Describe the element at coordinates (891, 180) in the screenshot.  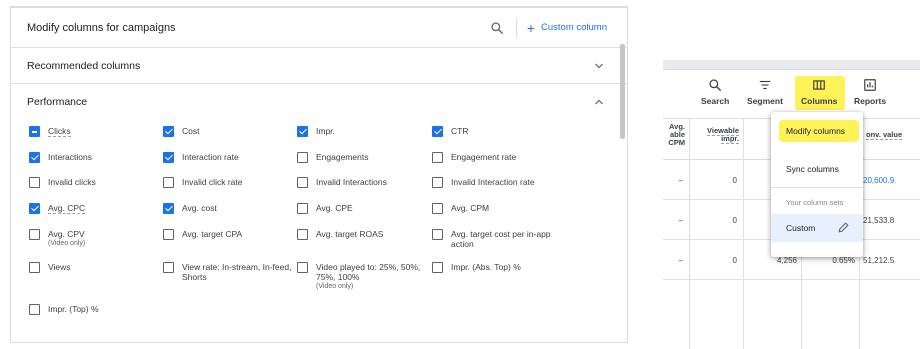
I see `cell: 20,600.9` at that location.